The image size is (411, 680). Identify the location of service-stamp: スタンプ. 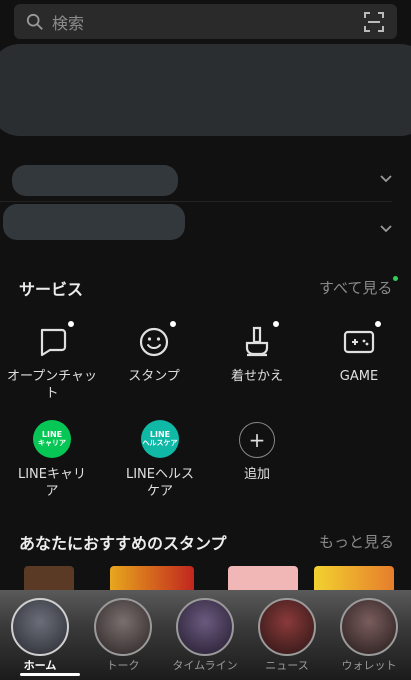
(154, 353).